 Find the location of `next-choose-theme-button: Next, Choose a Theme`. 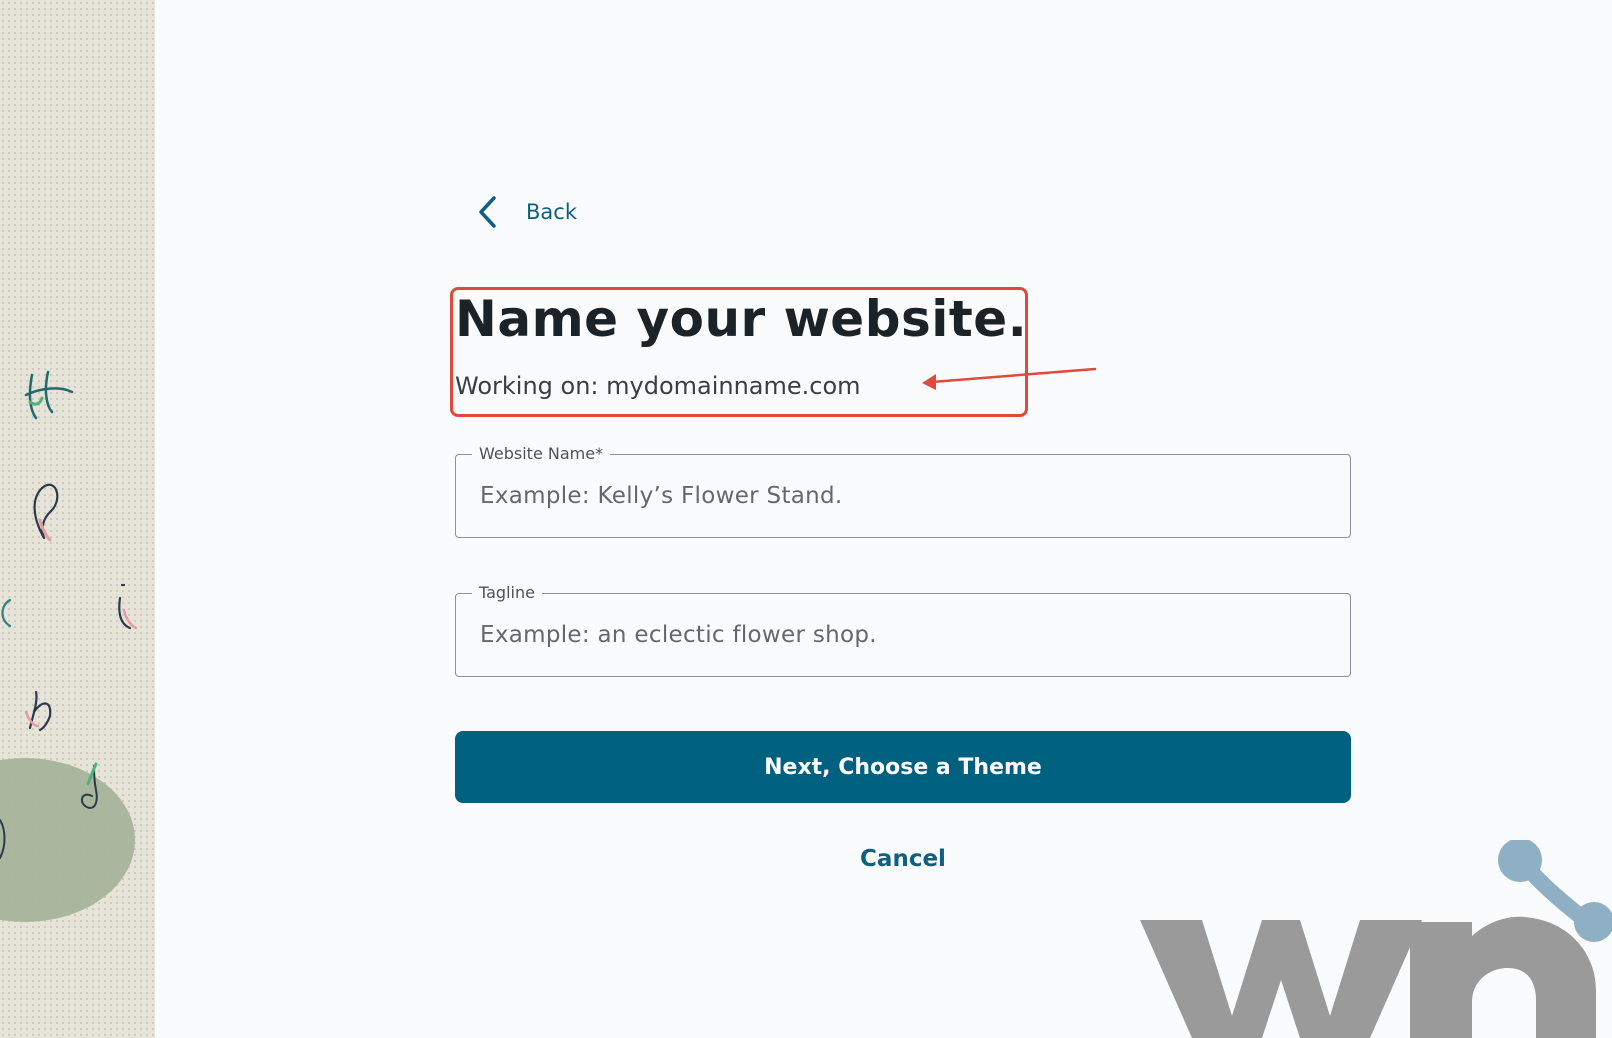

next-choose-theme-button: Next, Choose a Theme is located at coordinates (903, 767).